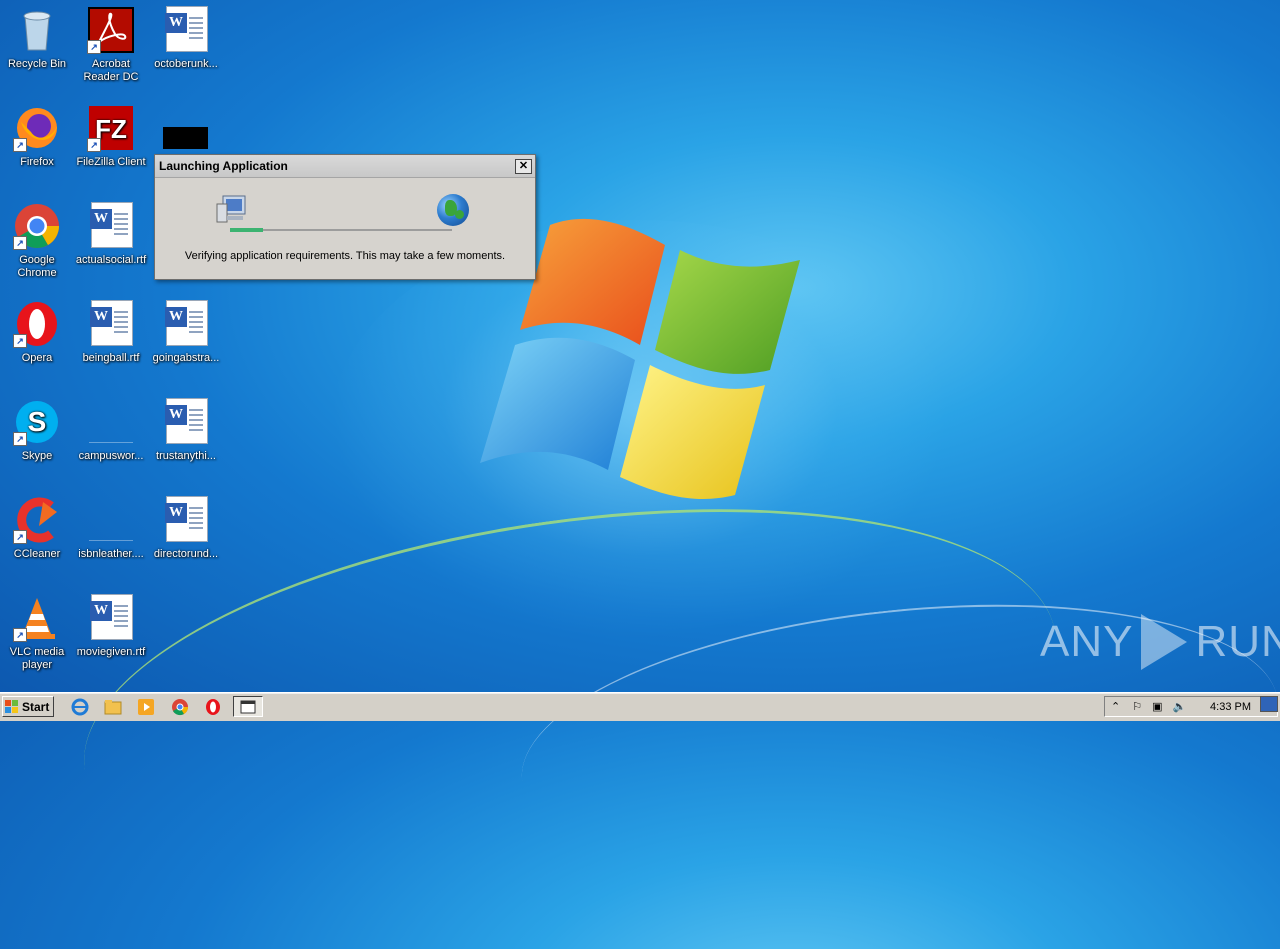 This screenshot has height=949, width=1280. Describe the element at coordinates (1230, 707) in the screenshot. I see `clock: 4:33 PM` at that location.